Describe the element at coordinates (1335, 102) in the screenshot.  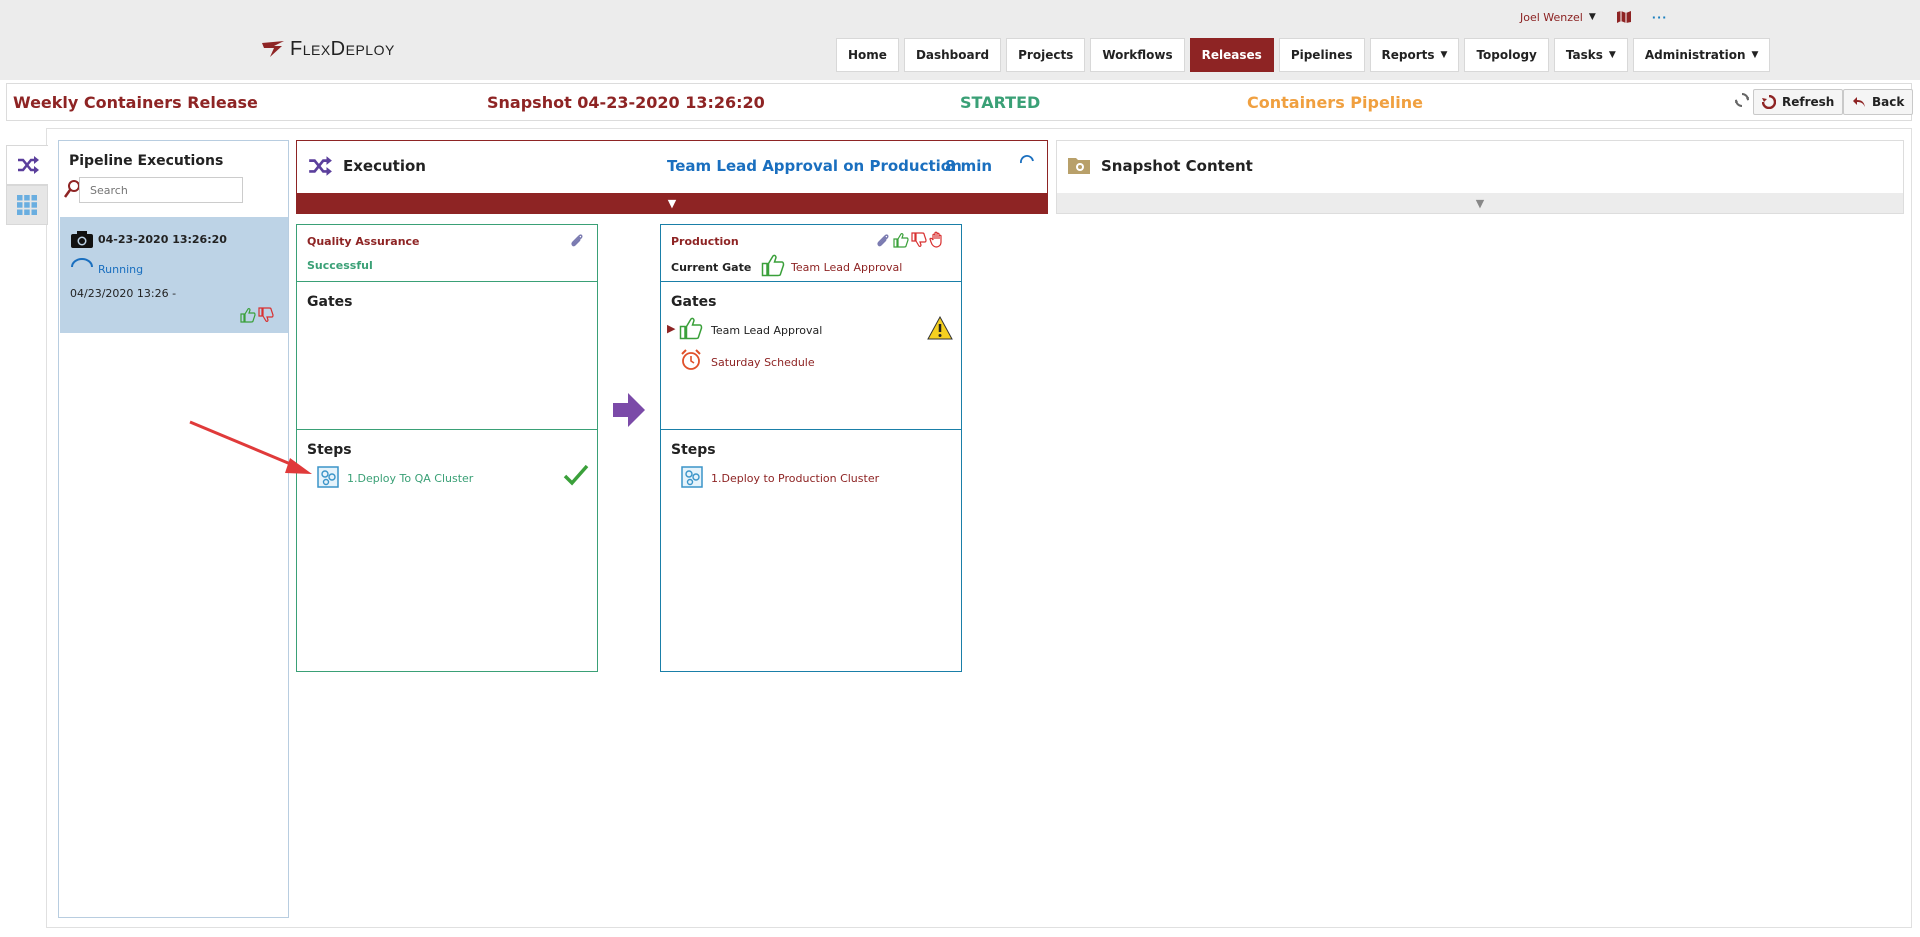
I see `pipeline-name: Containers Pipeline` at that location.